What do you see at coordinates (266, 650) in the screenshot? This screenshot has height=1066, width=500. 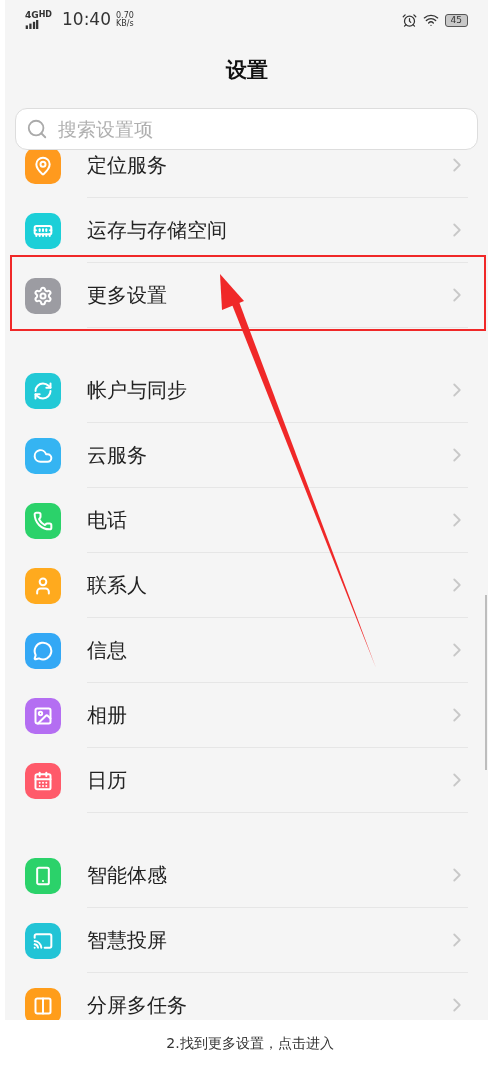 I see `setting-label: 信息` at bounding box center [266, 650].